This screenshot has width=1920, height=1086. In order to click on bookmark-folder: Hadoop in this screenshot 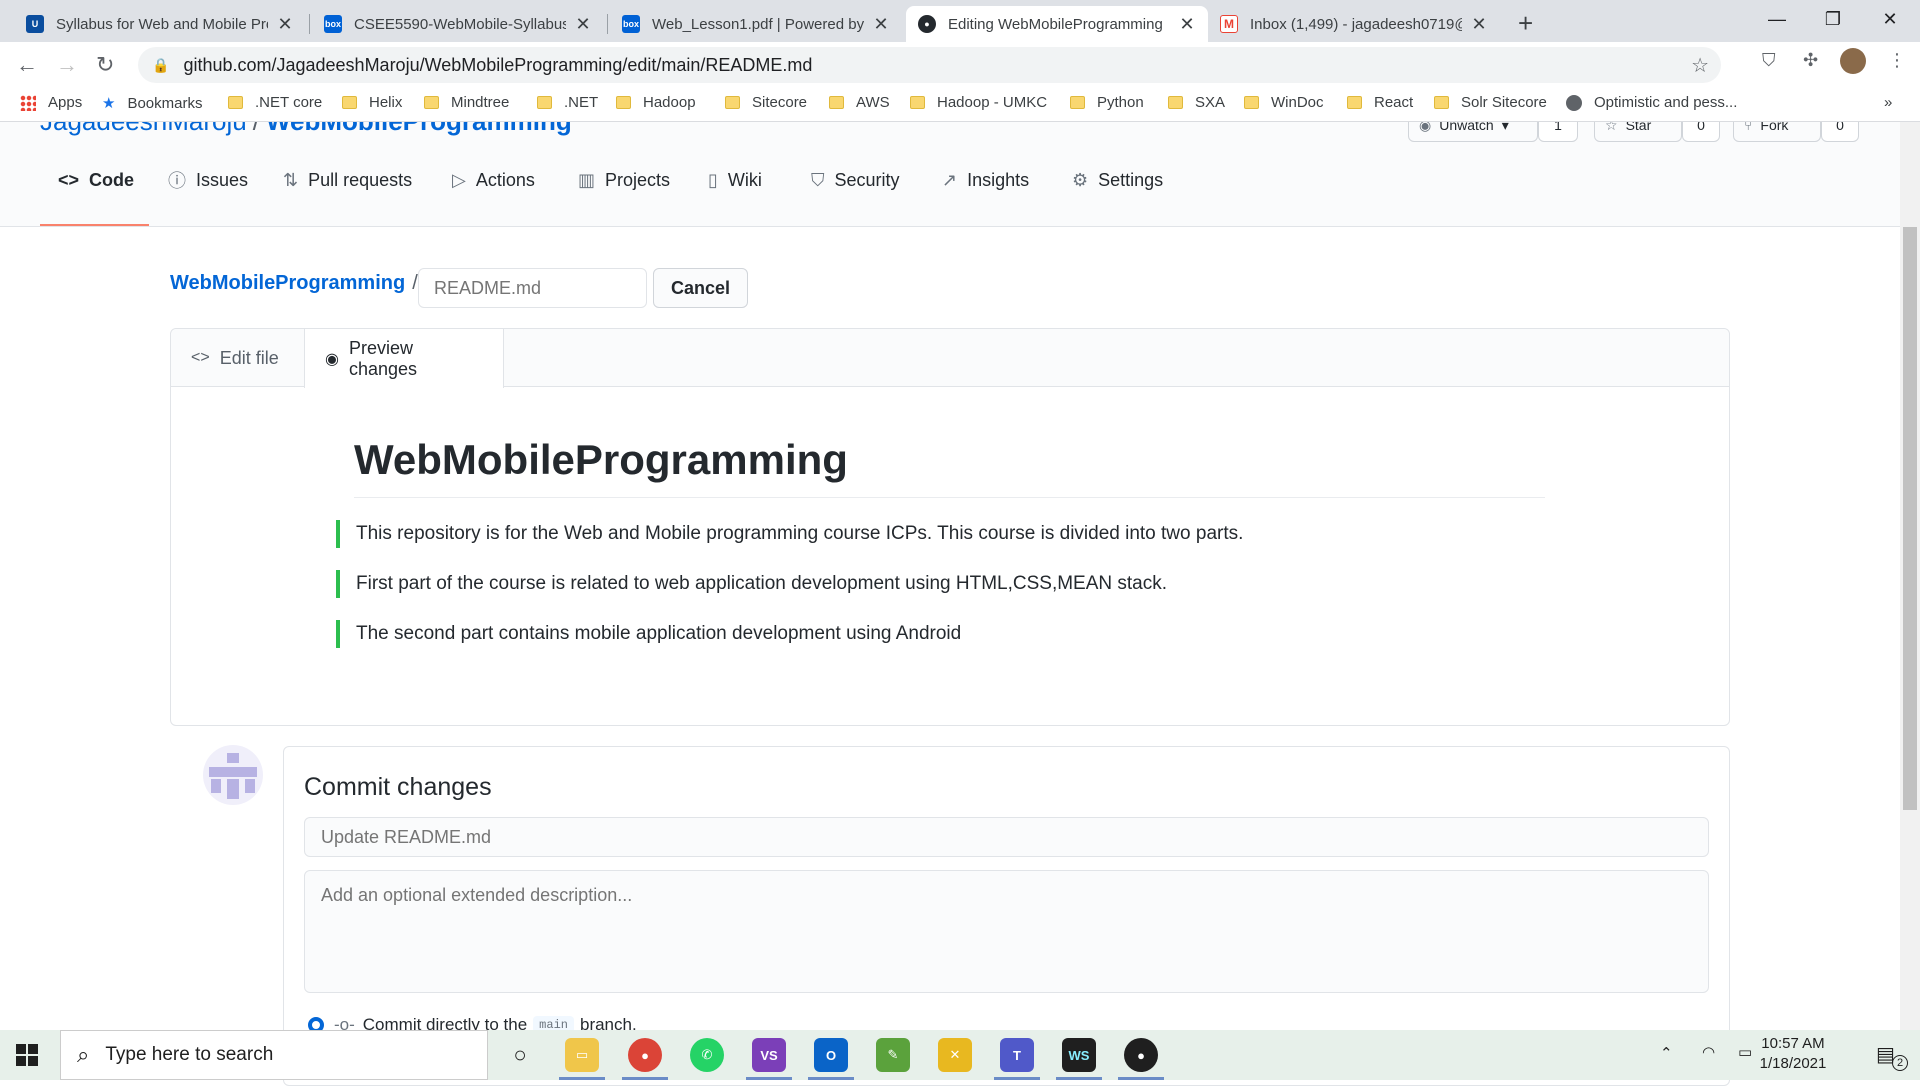, I will do `click(656, 102)`.